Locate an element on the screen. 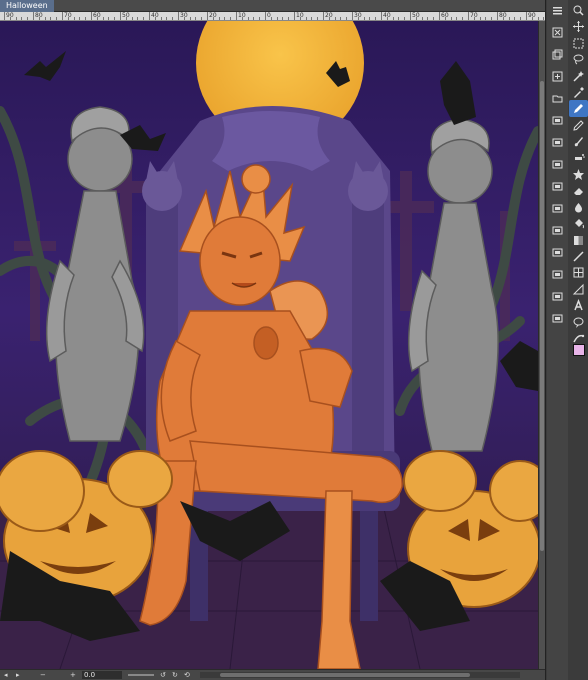  blend-button is located at coordinates (578, 207).